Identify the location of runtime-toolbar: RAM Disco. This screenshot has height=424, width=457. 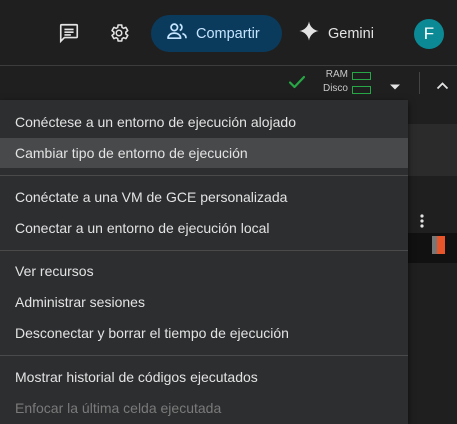
(228, 82).